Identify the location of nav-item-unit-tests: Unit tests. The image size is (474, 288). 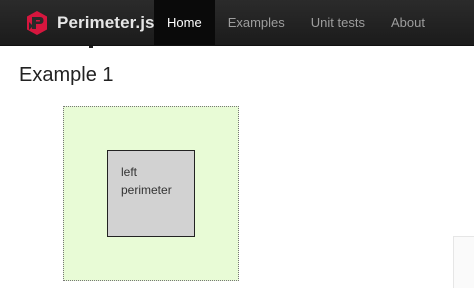
(338, 22).